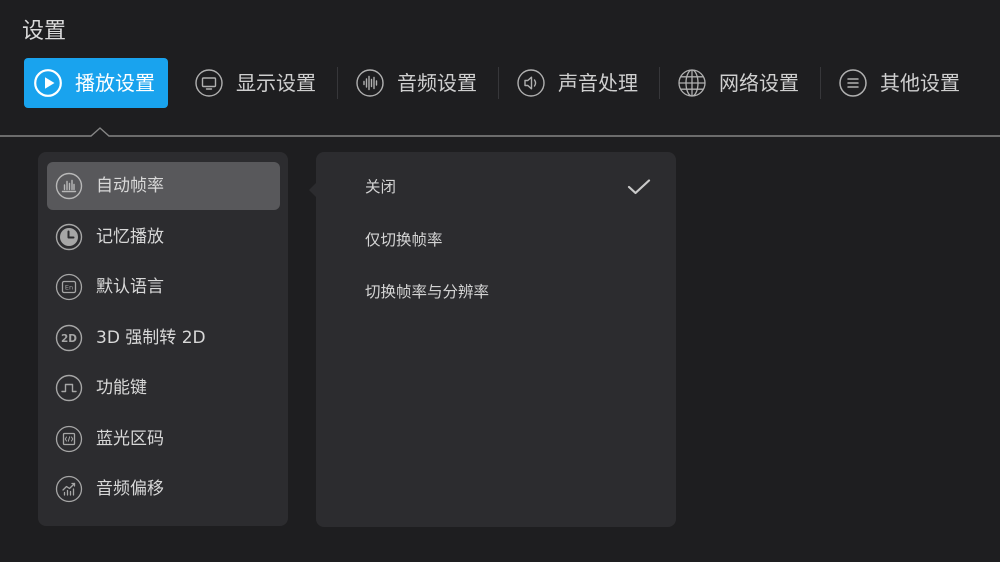 The image size is (1000, 562). I want to click on option-off: 关闭, so click(496, 187).